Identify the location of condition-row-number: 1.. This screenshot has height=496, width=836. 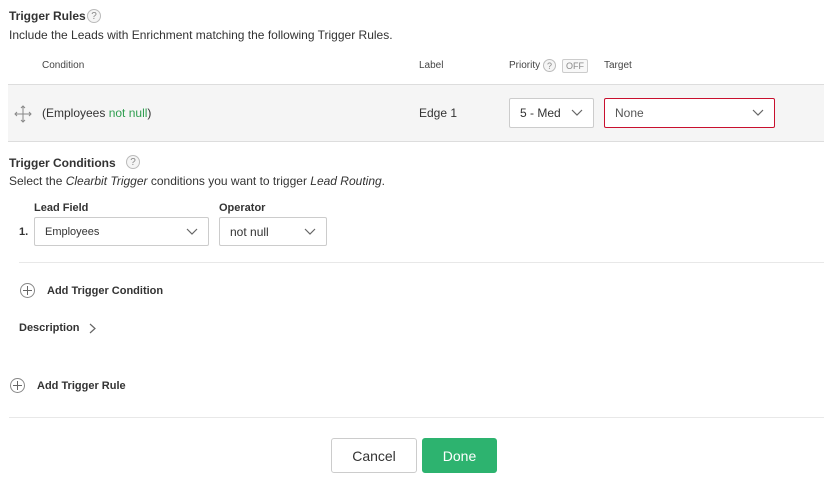
(24, 232).